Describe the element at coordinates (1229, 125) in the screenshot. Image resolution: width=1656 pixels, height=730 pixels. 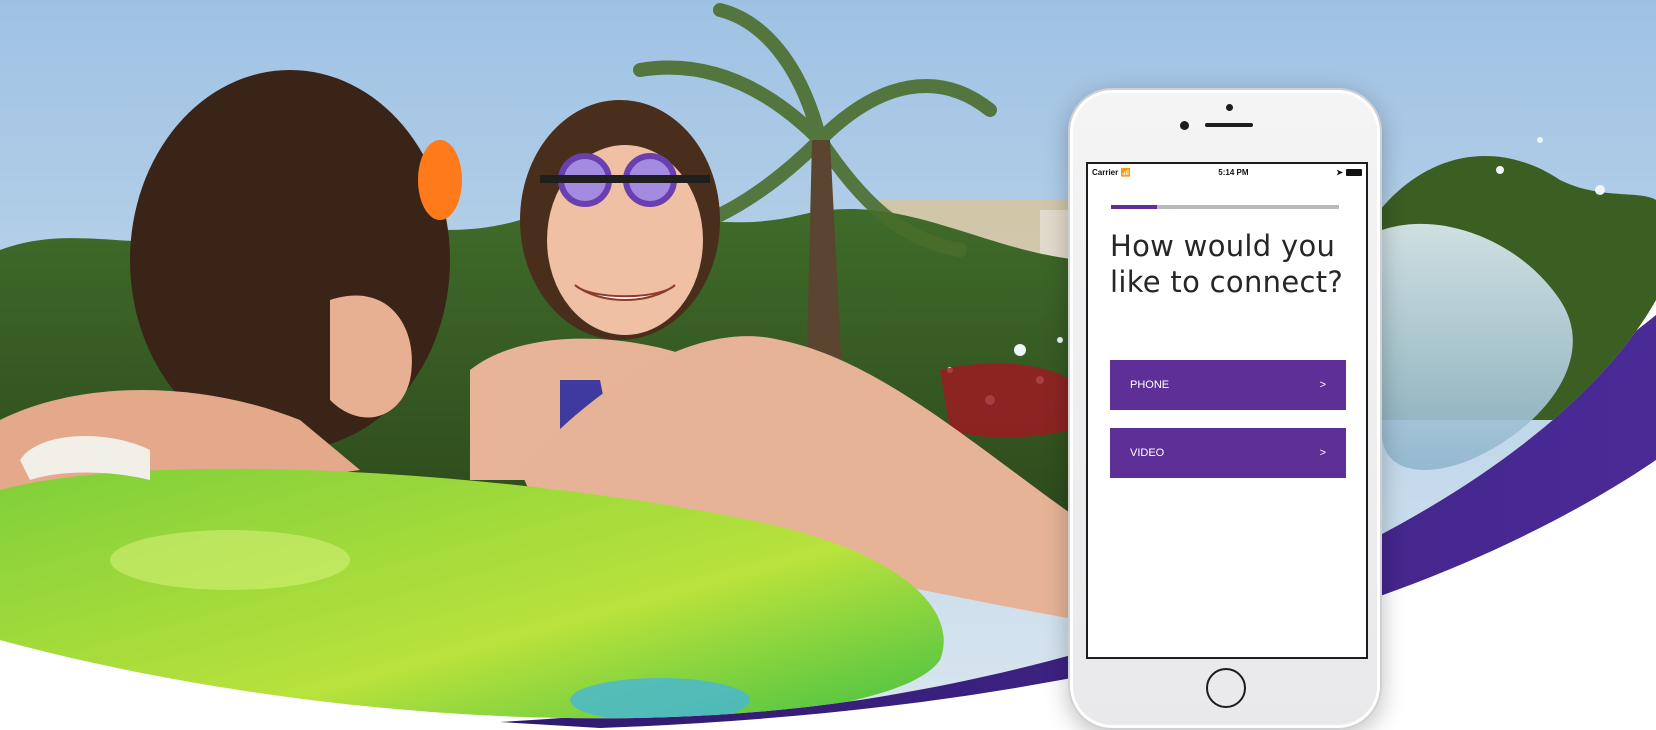
I see `earpiece-speaker` at that location.